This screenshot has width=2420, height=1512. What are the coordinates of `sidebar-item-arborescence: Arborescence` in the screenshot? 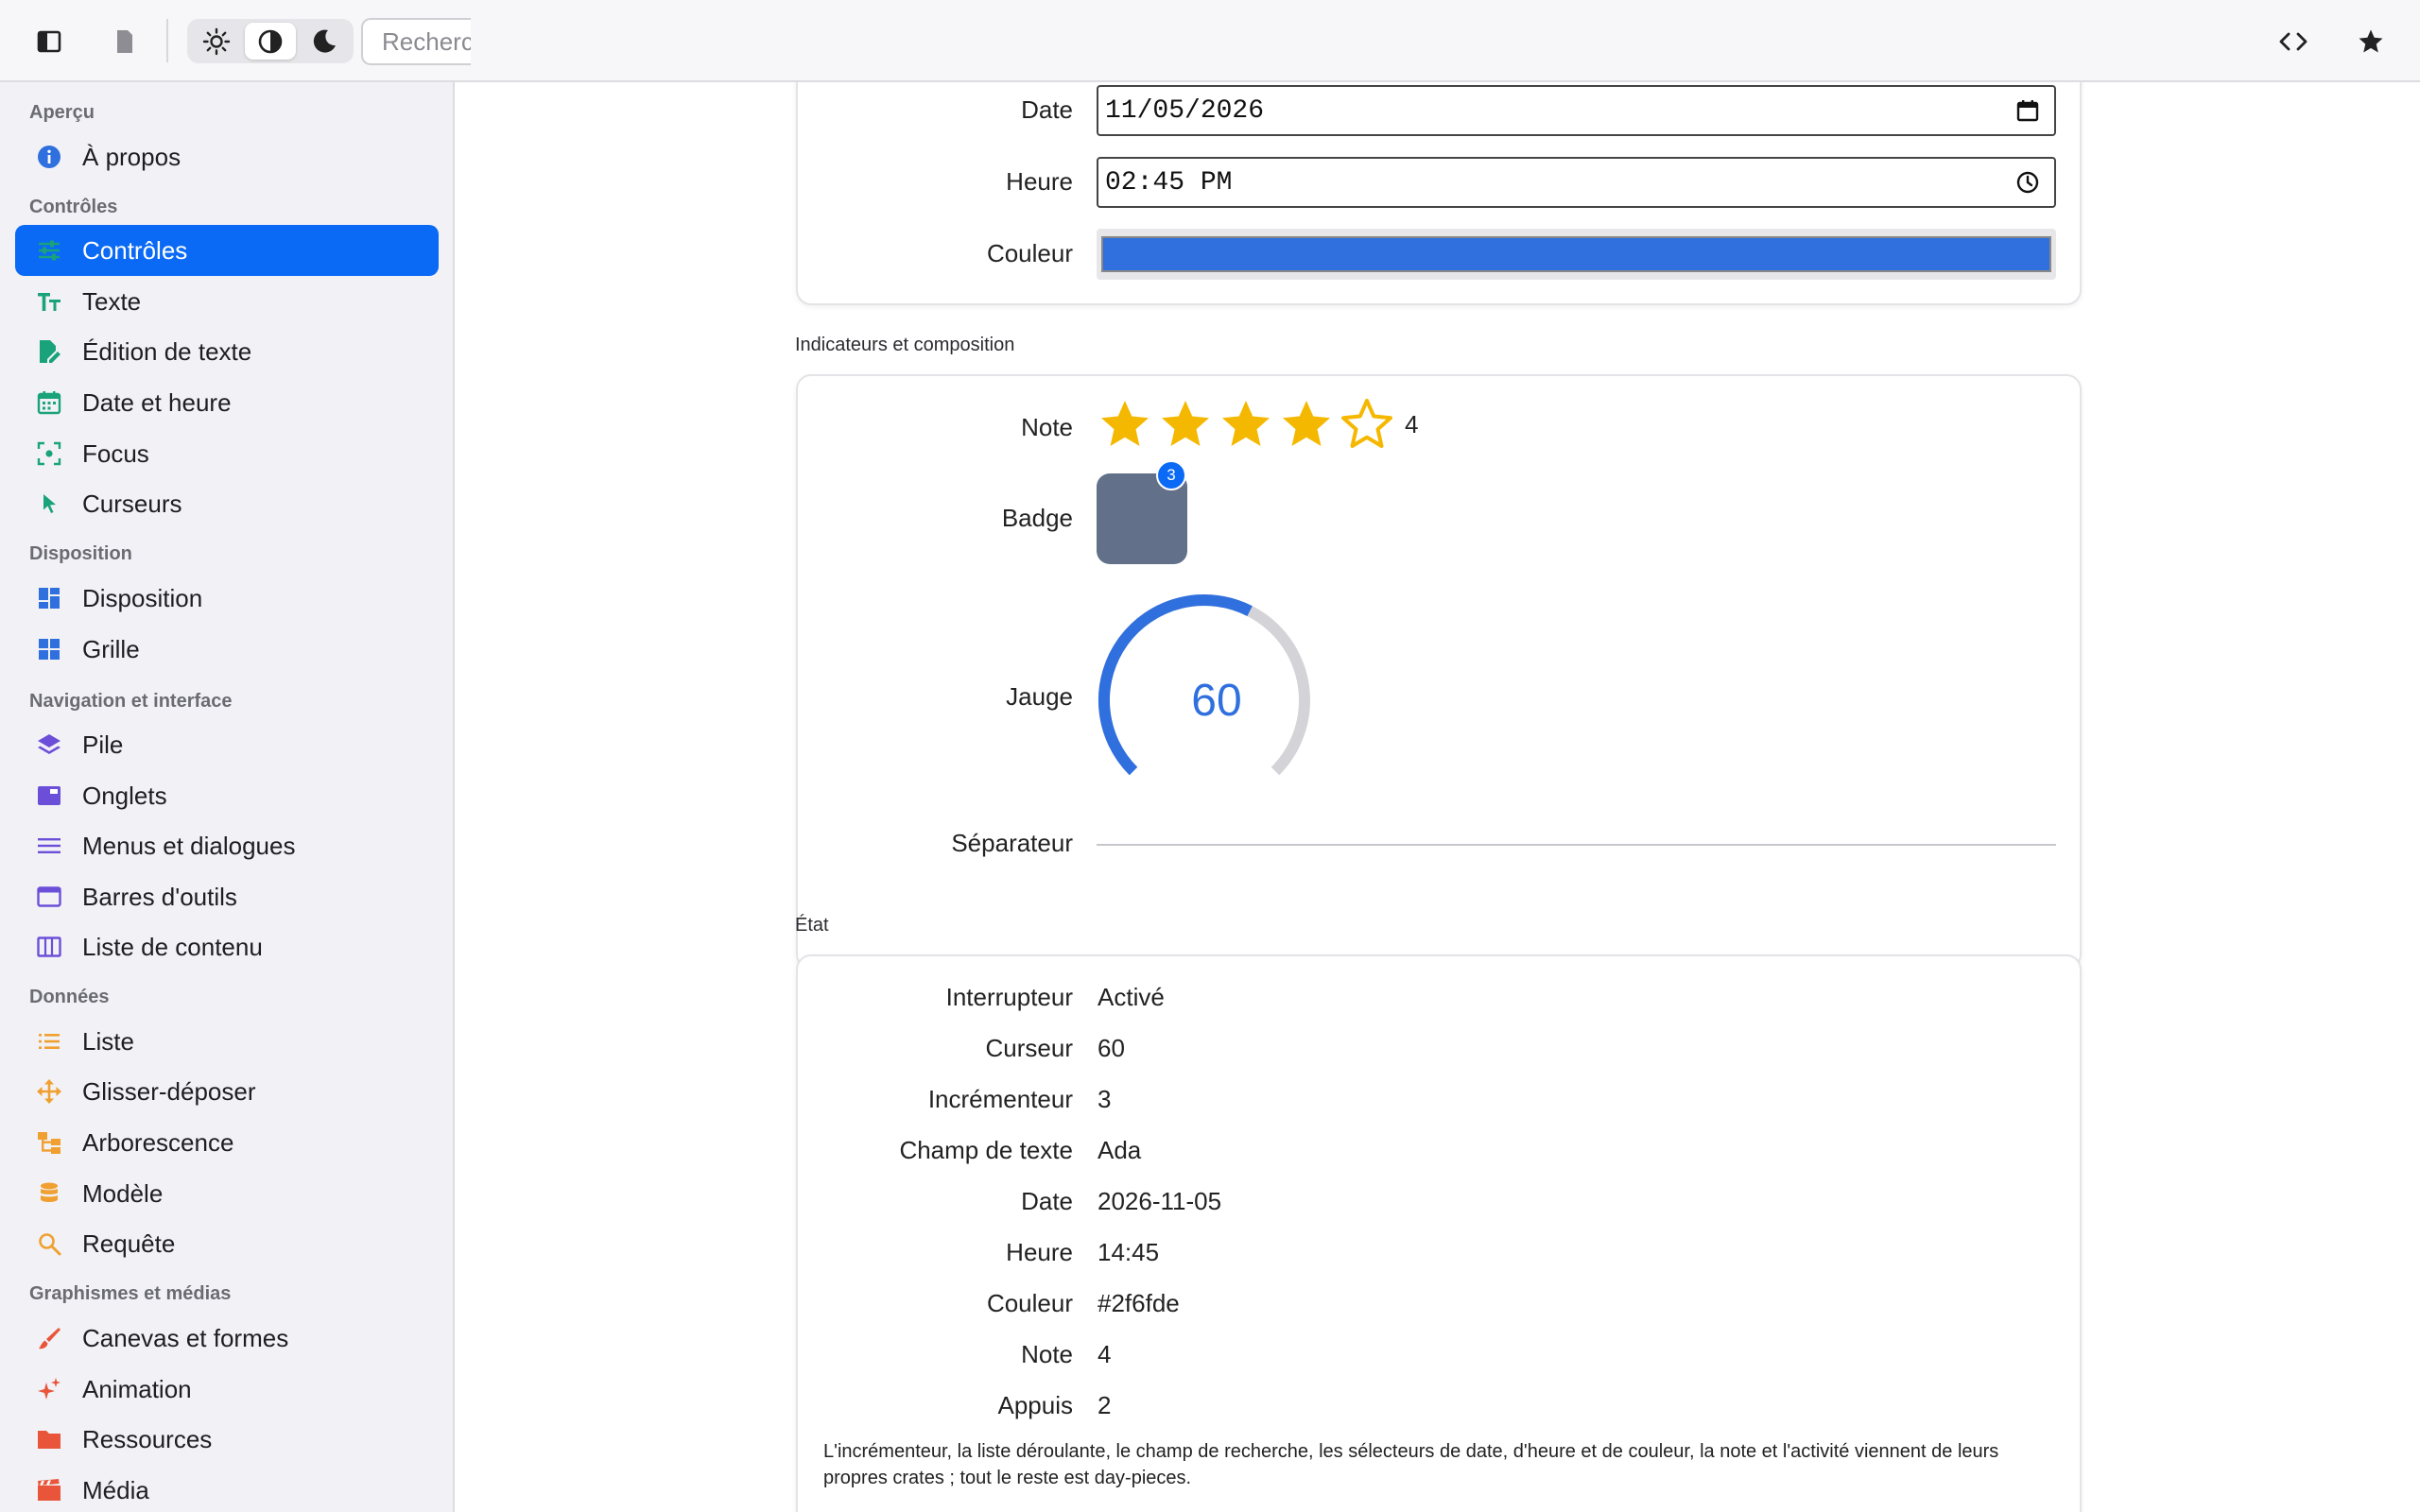 It's located at (227, 1142).